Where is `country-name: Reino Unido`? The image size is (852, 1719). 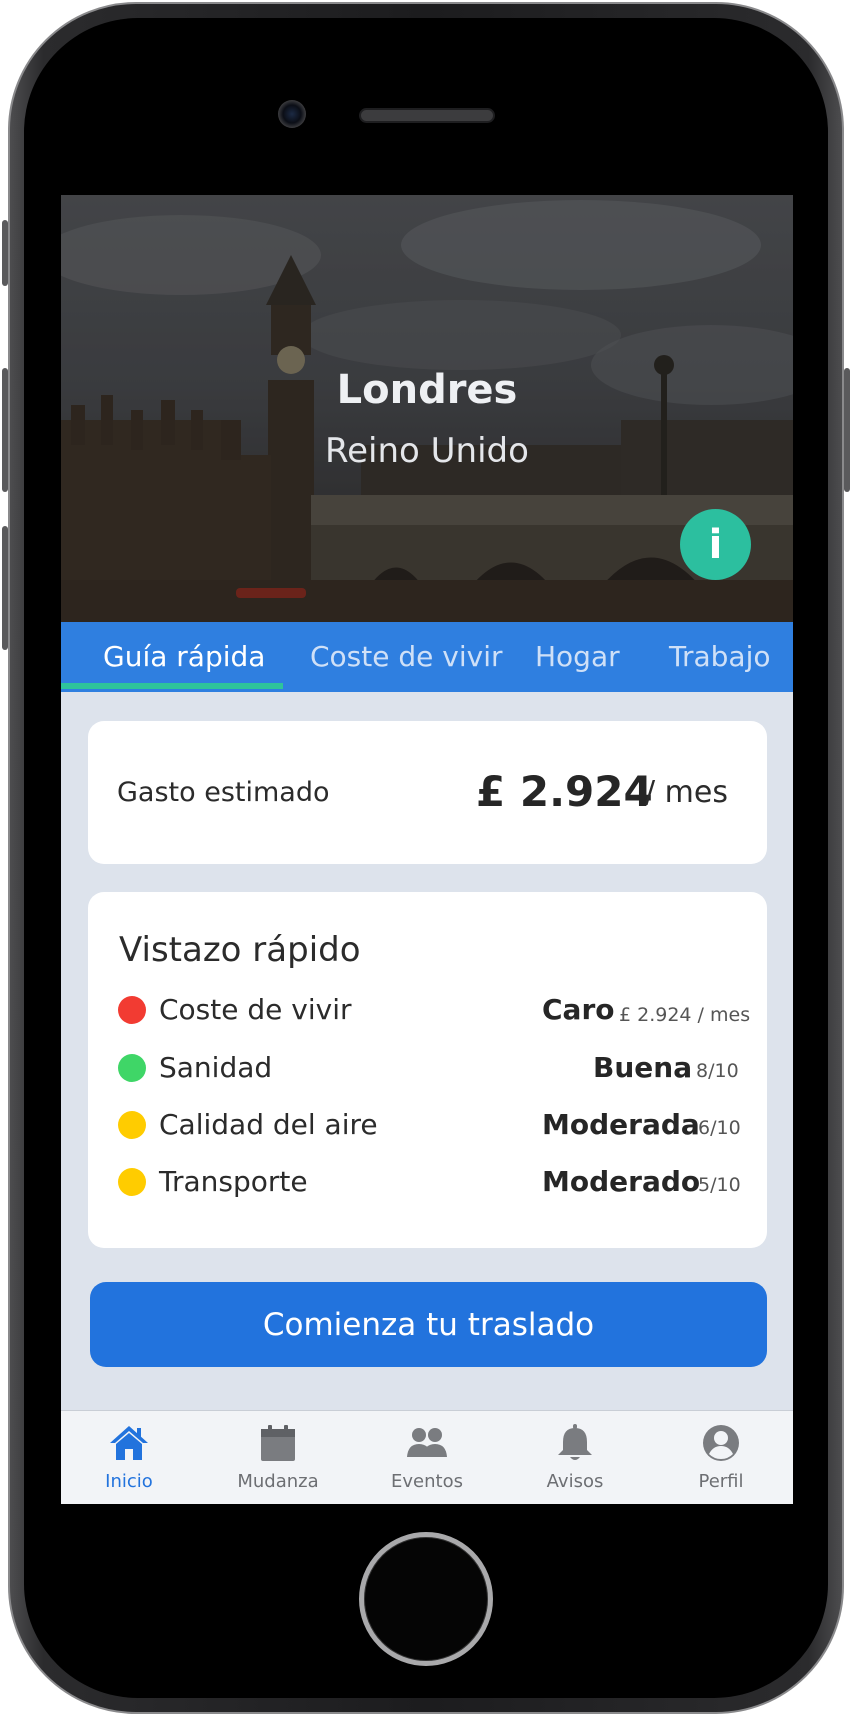 country-name: Reino Unido is located at coordinates (427, 451).